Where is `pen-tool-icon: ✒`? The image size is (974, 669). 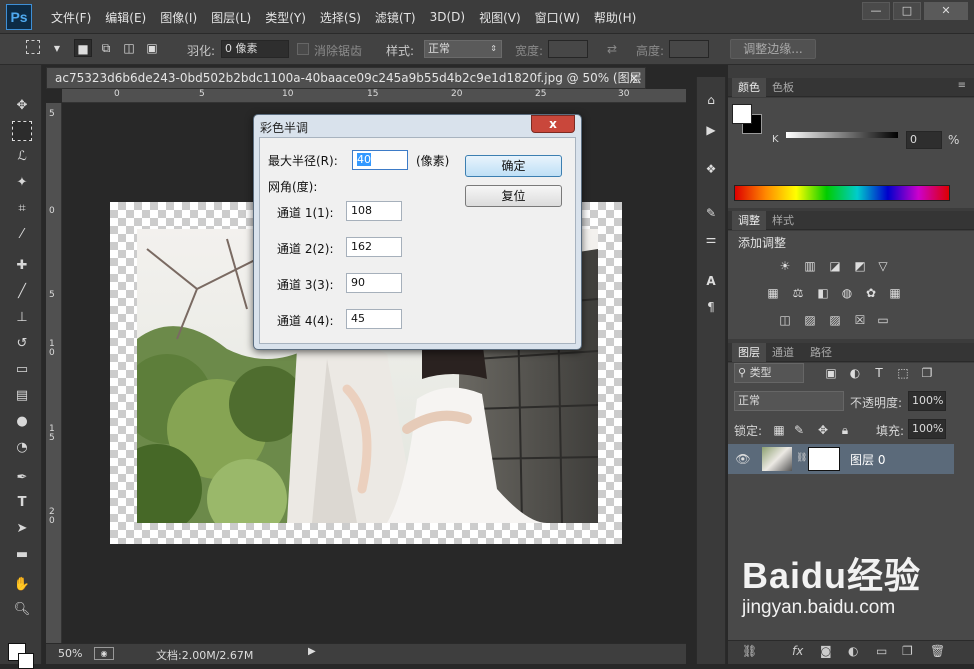 pen-tool-icon: ✒ is located at coordinates (22, 478).